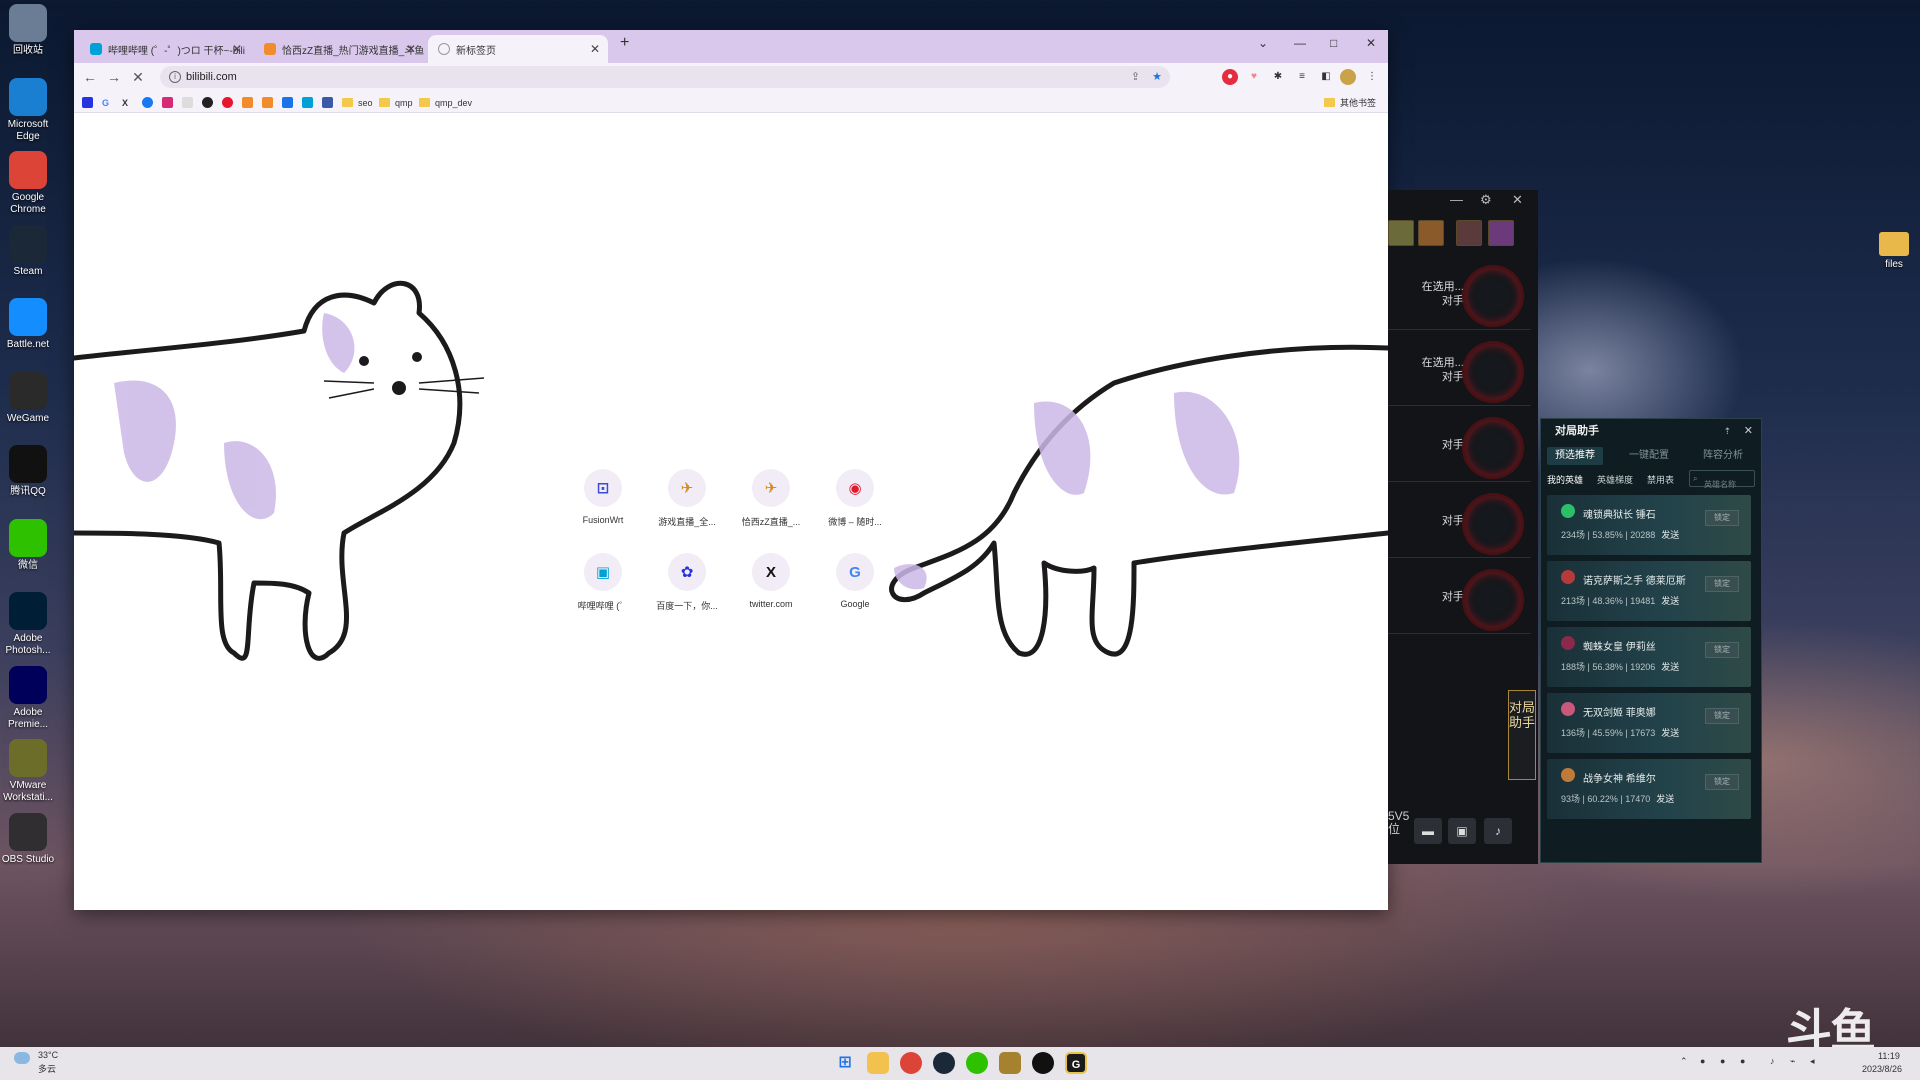 The width and height of the screenshot is (1920, 1080). Describe the element at coordinates (1649, 591) in the screenshot. I see `hero-card: 诺克萨斯之手 德莱厄斯 213场 | 48.36% | 19481 发送 锁定` at that location.